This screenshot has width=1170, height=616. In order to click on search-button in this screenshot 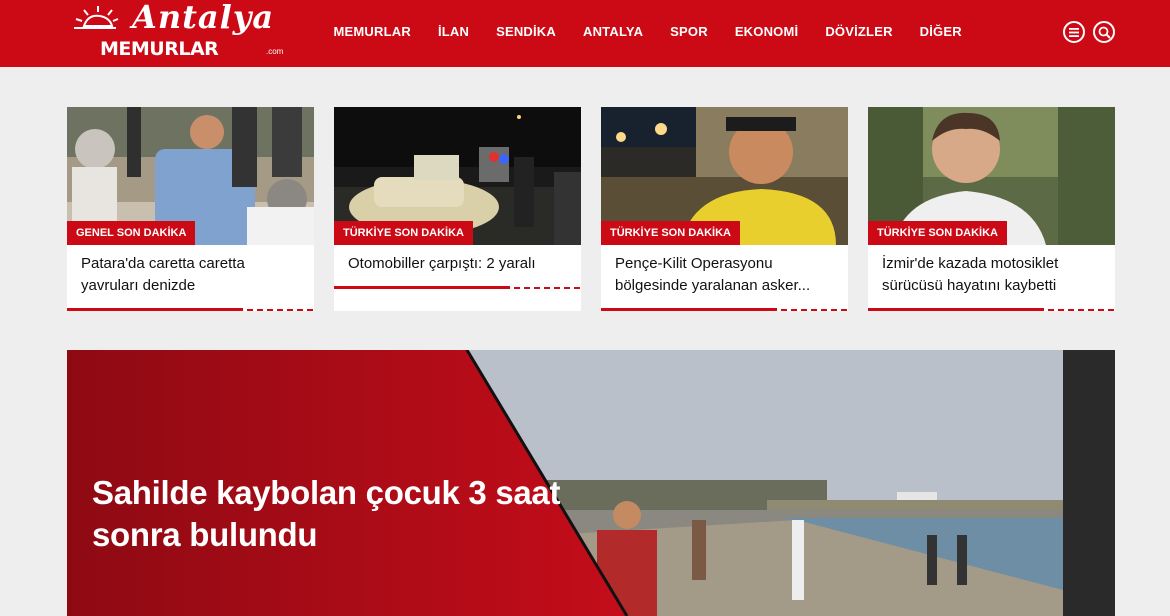, I will do `click(1104, 32)`.